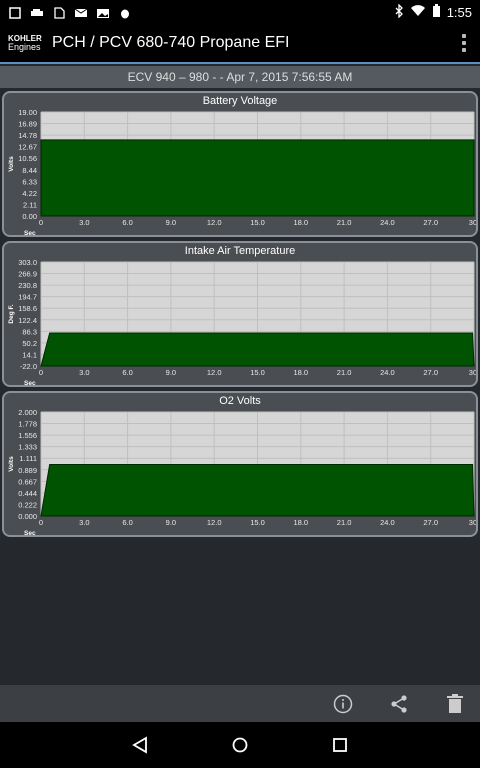 This screenshot has height=768, width=480. What do you see at coordinates (29, 343) in the screenshot?
I see `y-tick-label: 50.2` at bounding box center [29, 343].